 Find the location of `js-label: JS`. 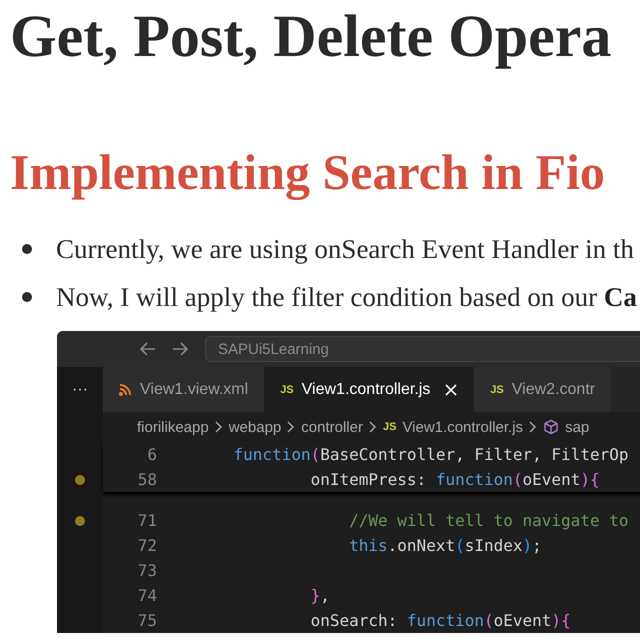

js-label: JS is located at coordinates (389, 427).